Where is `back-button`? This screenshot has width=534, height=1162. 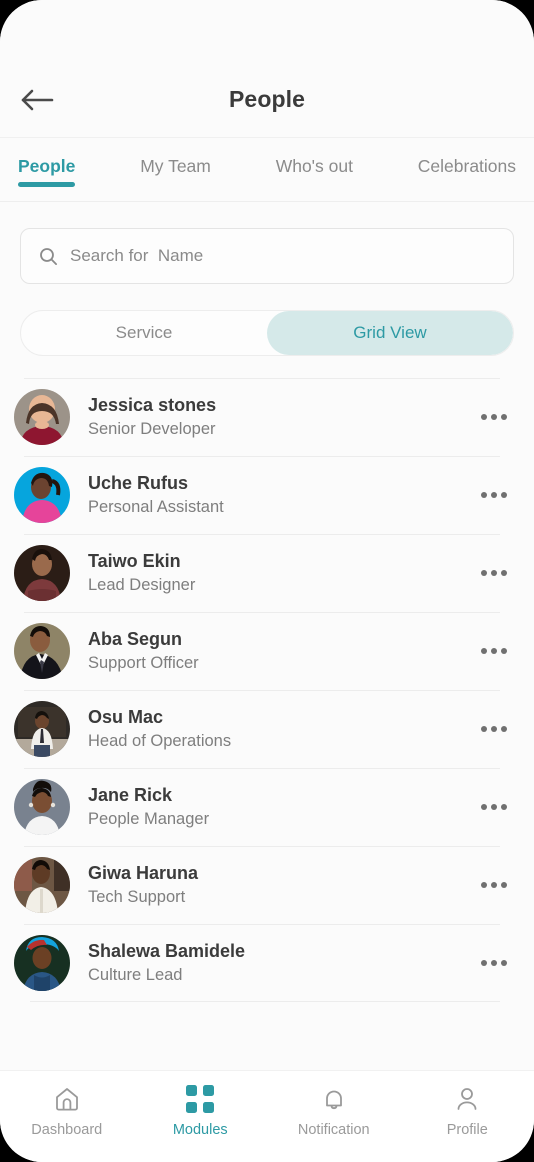
back-button is located at coordinates (38, 100).